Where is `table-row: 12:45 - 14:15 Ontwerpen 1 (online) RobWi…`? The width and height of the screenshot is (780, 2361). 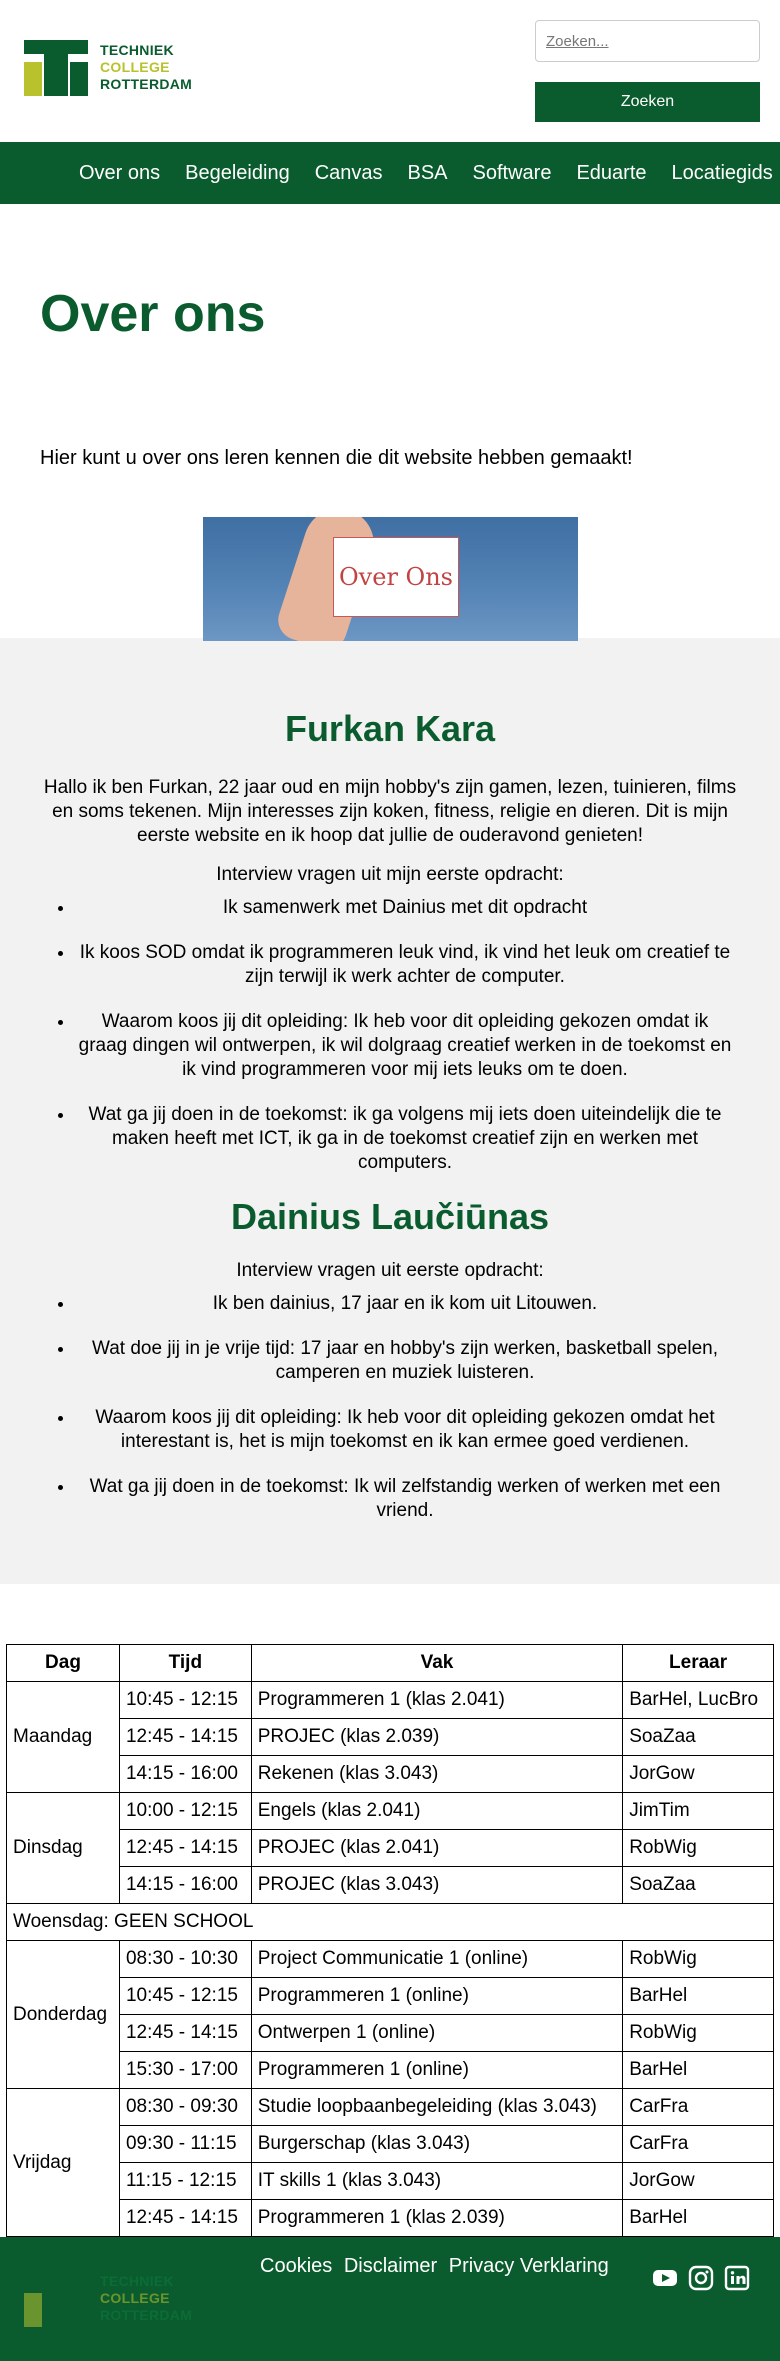 table-row: 12:45 - 14:15 Ontwerpen 1 (online) RobWi… is located at coordinates (390, 2033).